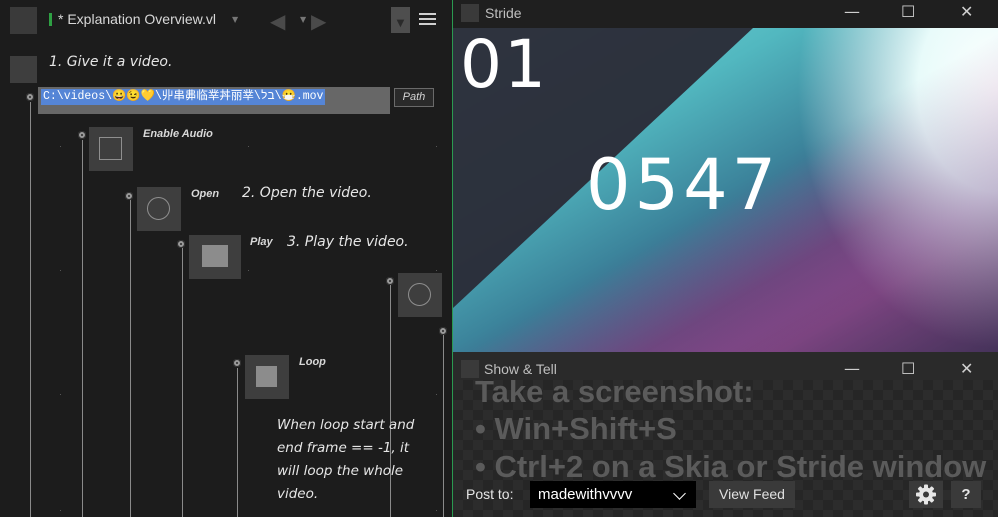 The image size is (998, 517). Describe the element at coordinates (348, 242) in the screenshot. I see `step3-comment: 3. Play the video.` at that location.